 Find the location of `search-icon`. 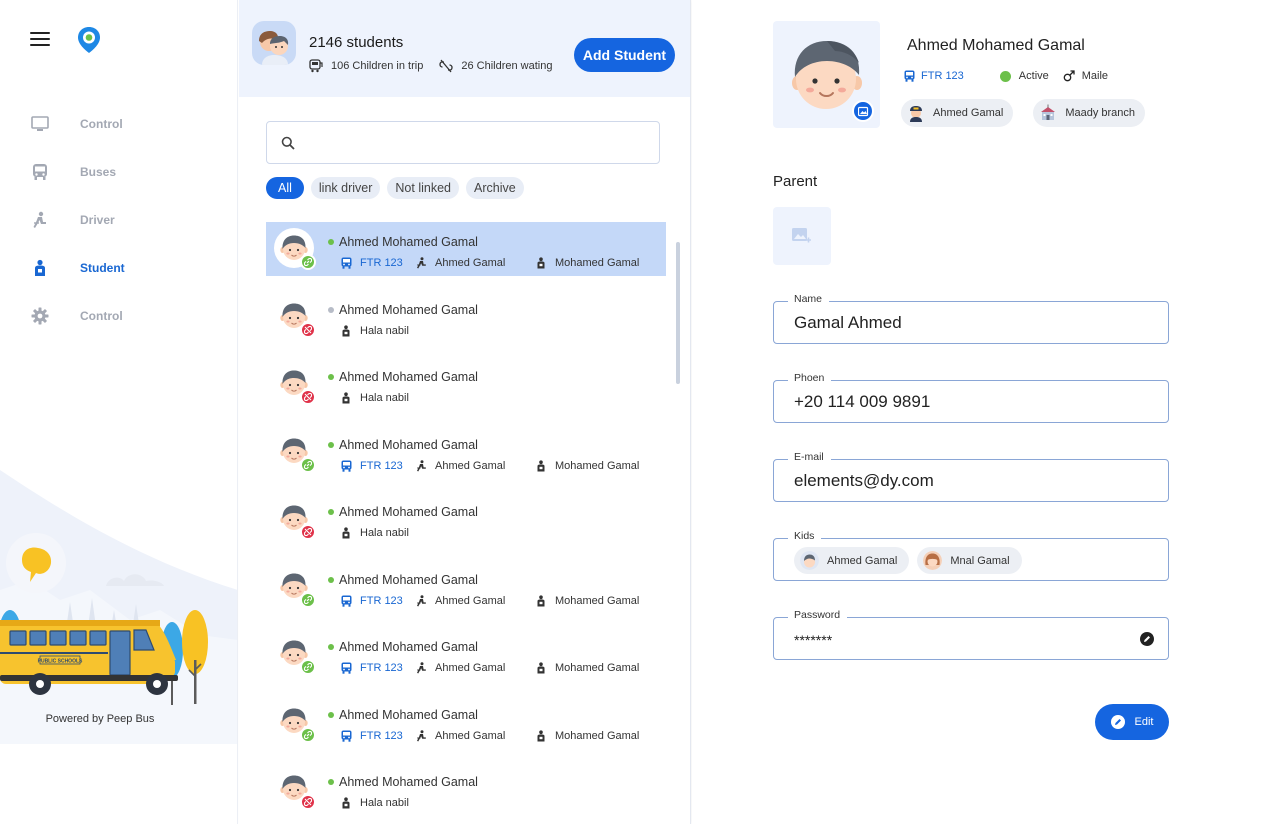

search-icon is located at coordinates (288, 143).